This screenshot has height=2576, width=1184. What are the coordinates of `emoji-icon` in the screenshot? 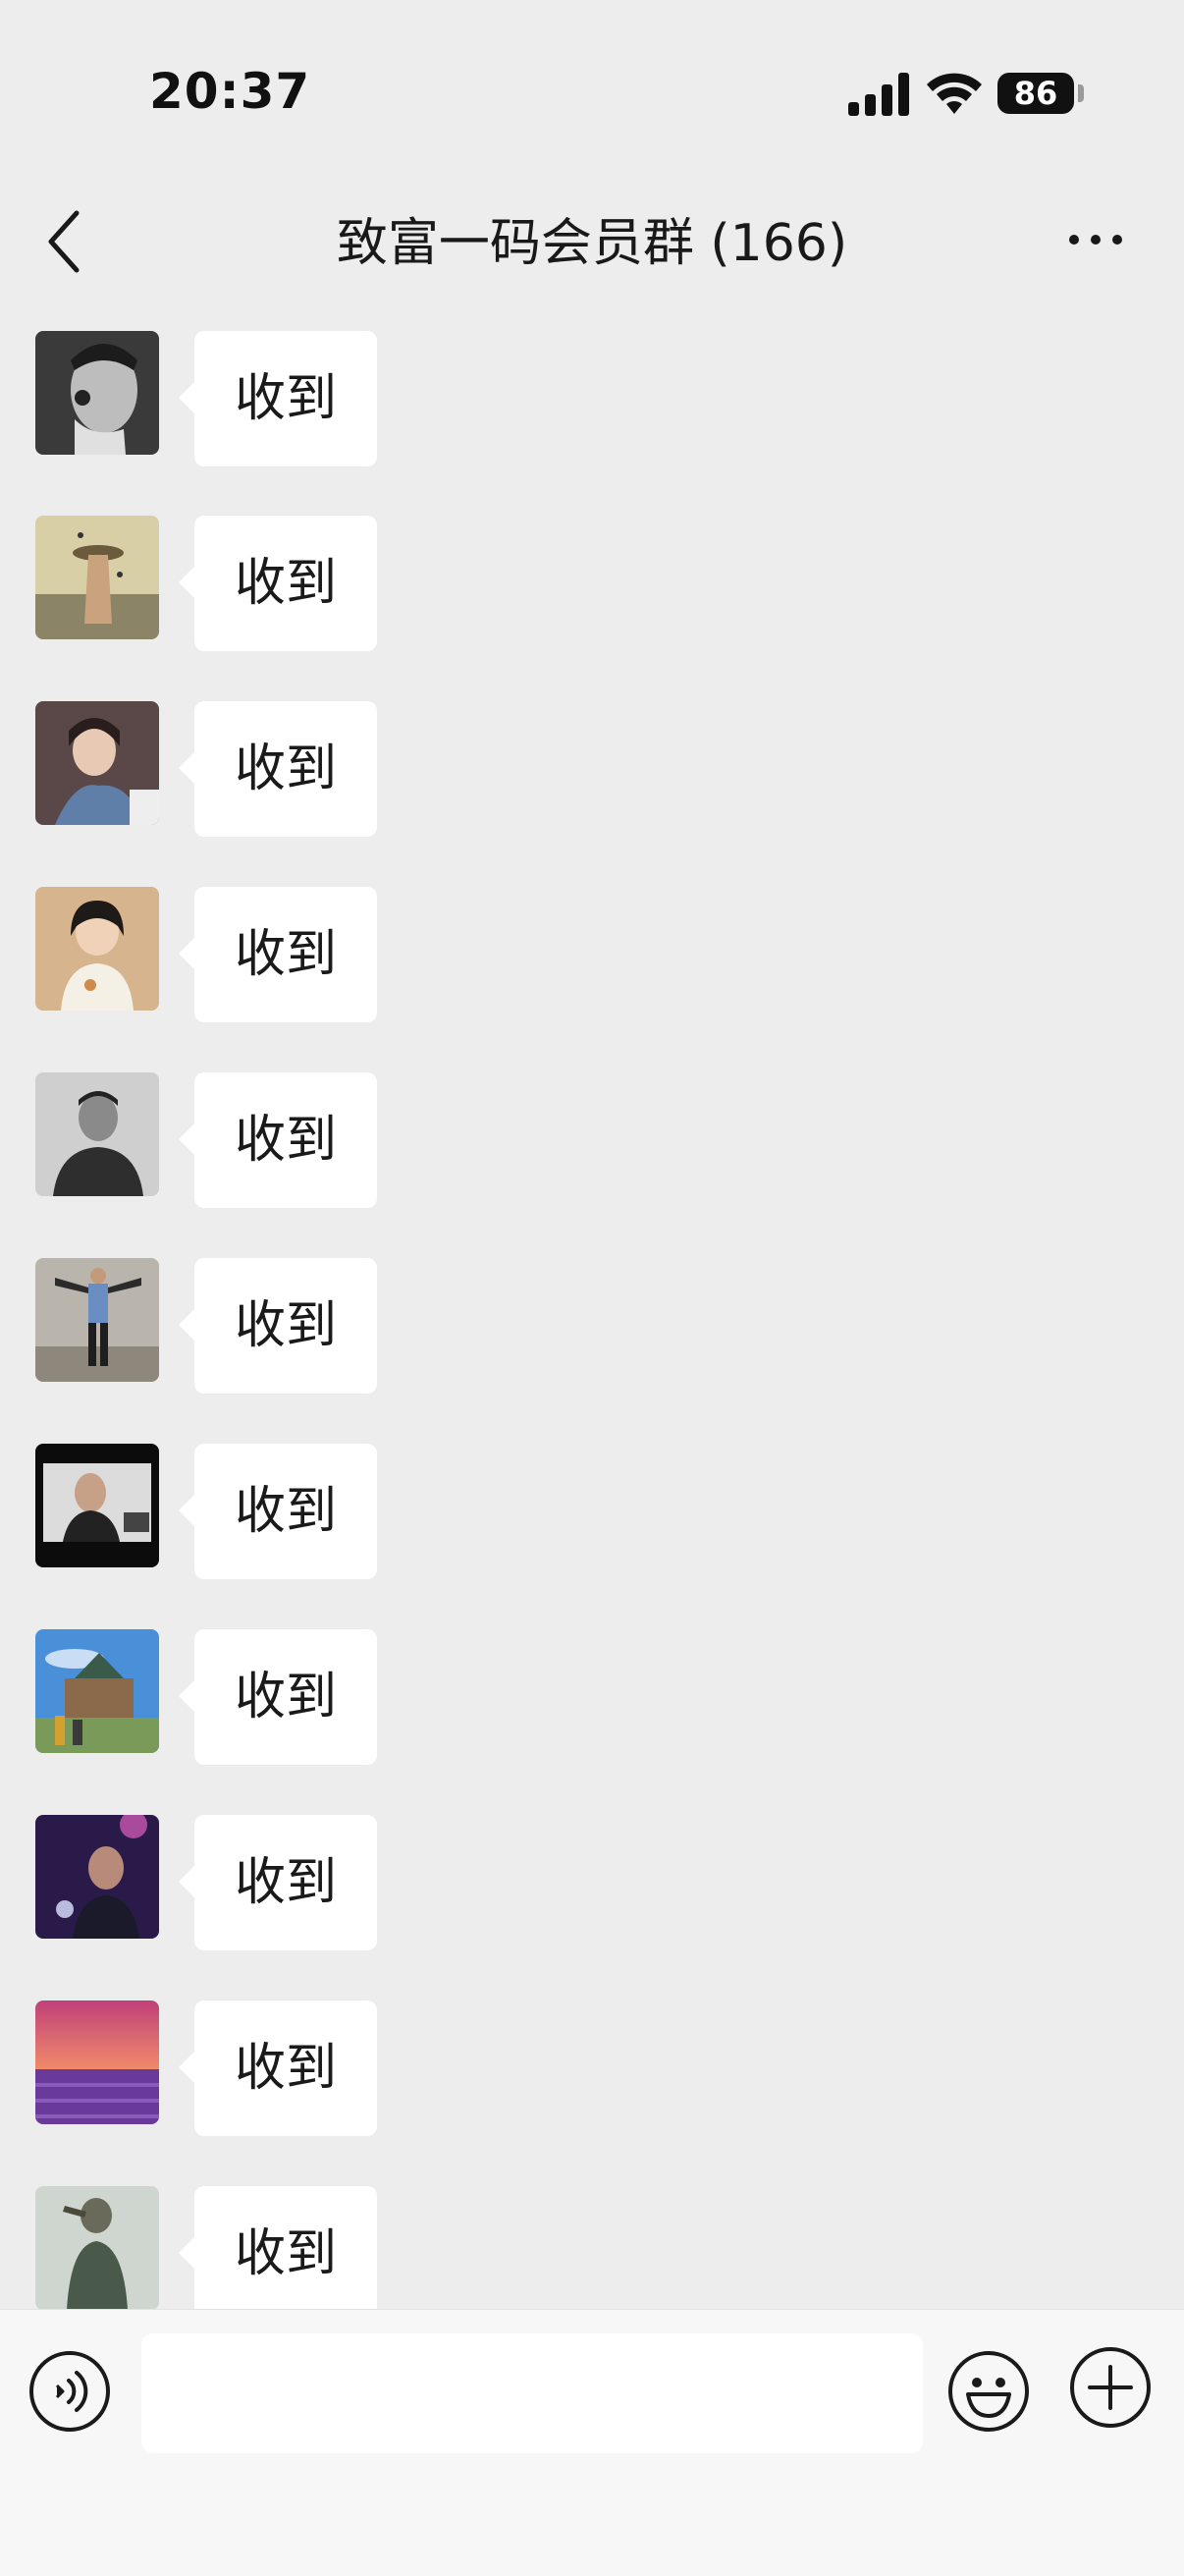 It's located at (989, 2391).